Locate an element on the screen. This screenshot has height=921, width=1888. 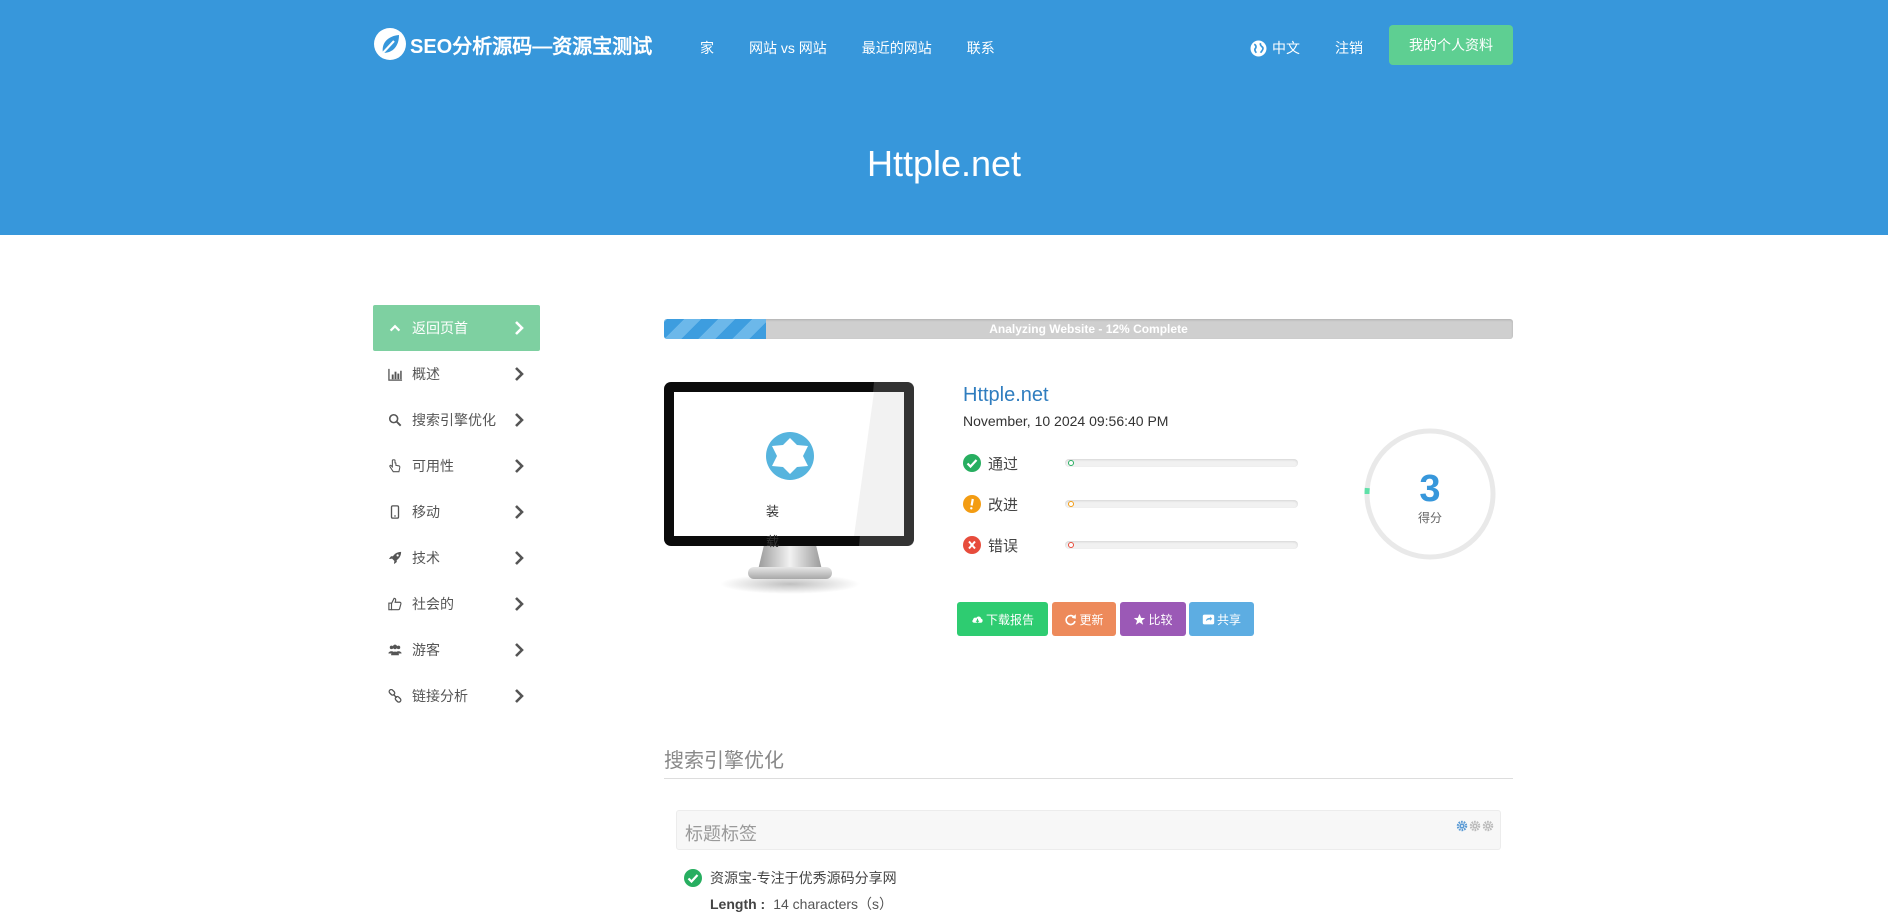
title-length: Length : 14 characters（s） is located at coordinates (801, 904).